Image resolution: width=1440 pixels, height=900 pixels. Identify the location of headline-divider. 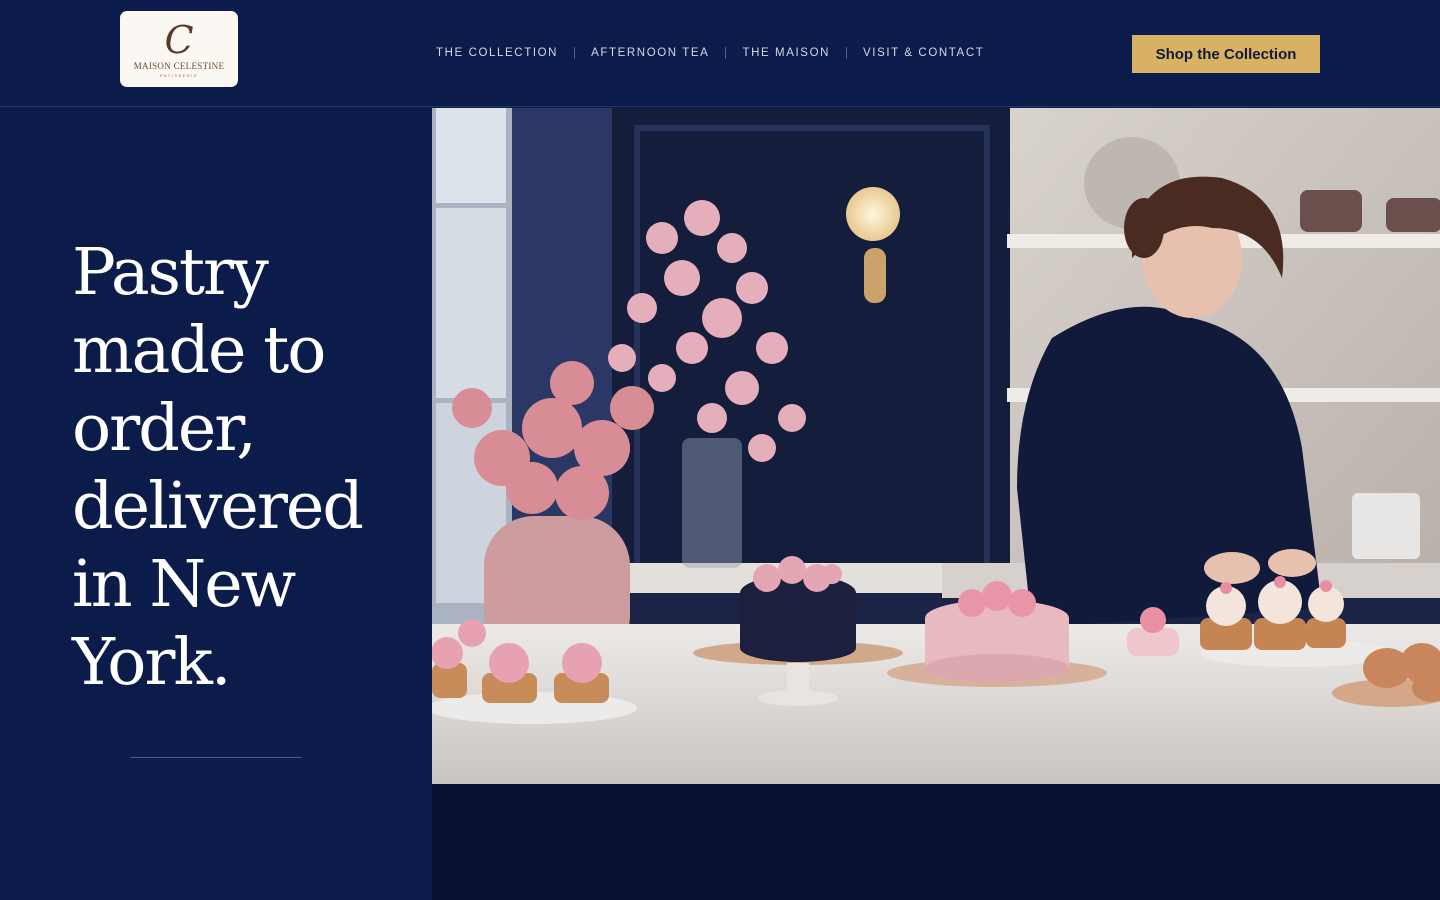
(216, 757).